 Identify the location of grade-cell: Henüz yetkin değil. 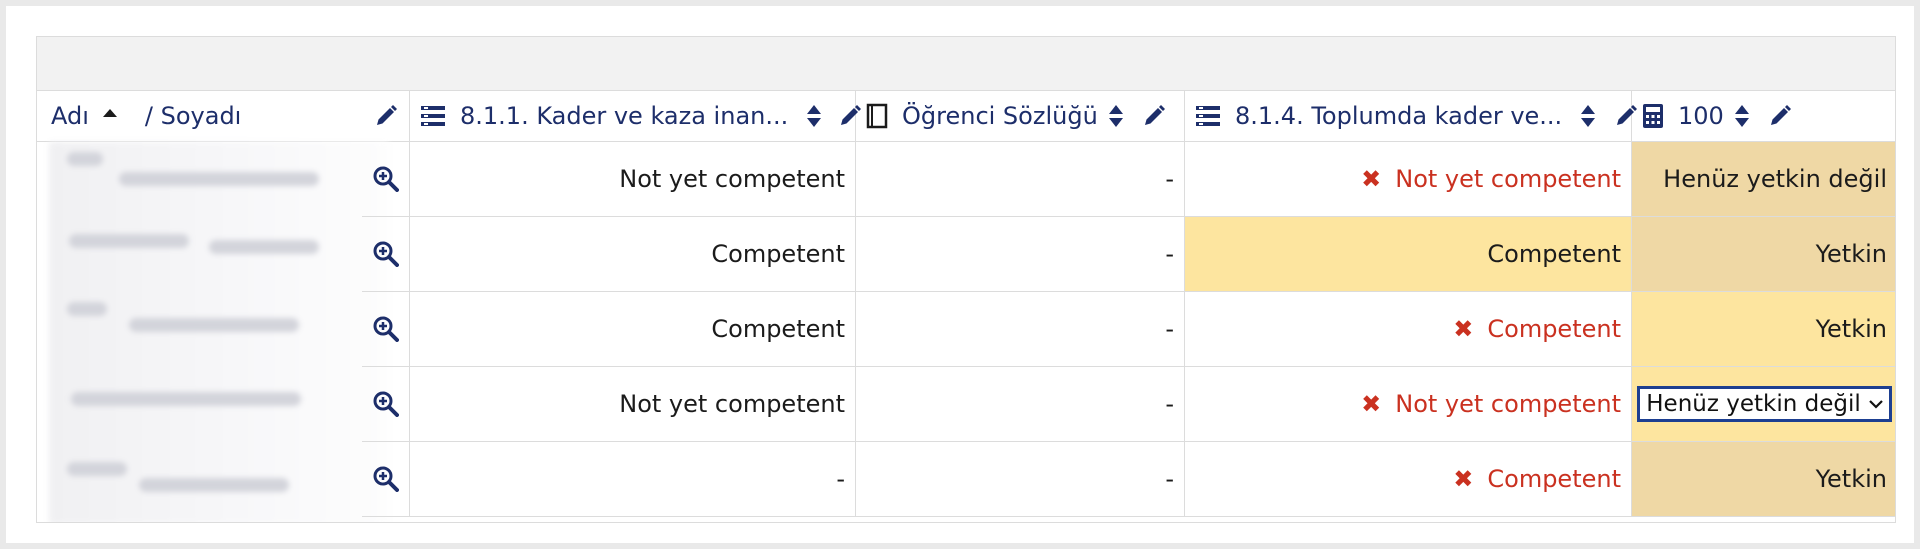
(1763, 404).